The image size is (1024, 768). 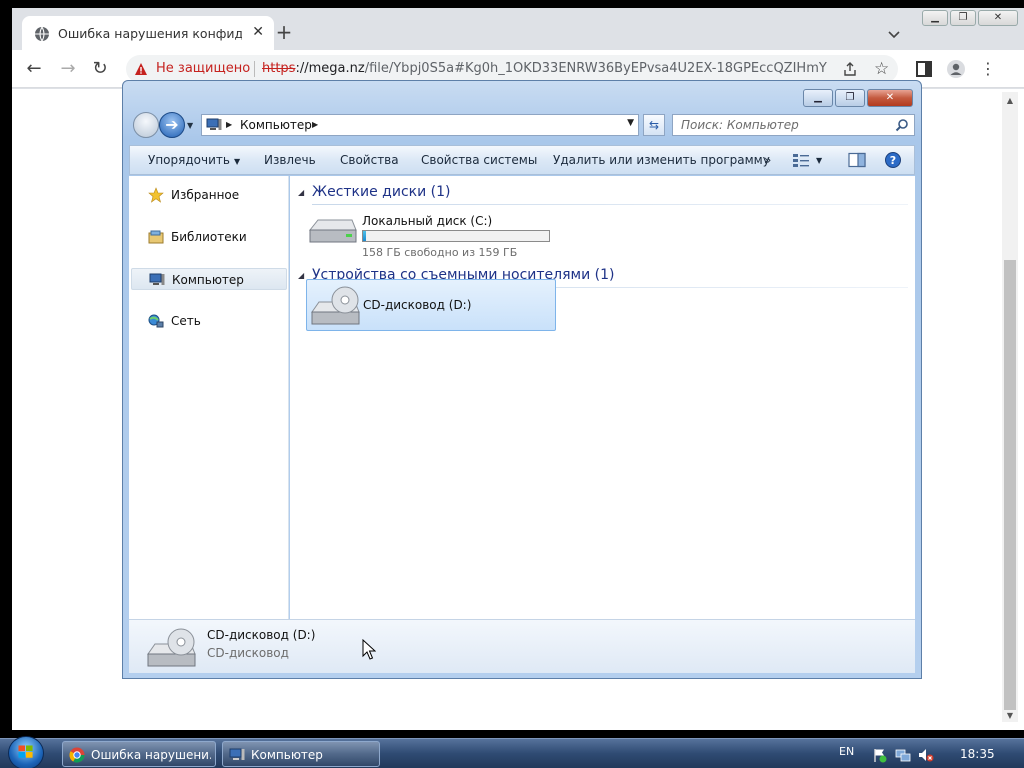 What do you see at coordinates (801, 160) in the screenshot?
I see `view-options-icon` at bounding box center [801, 160].